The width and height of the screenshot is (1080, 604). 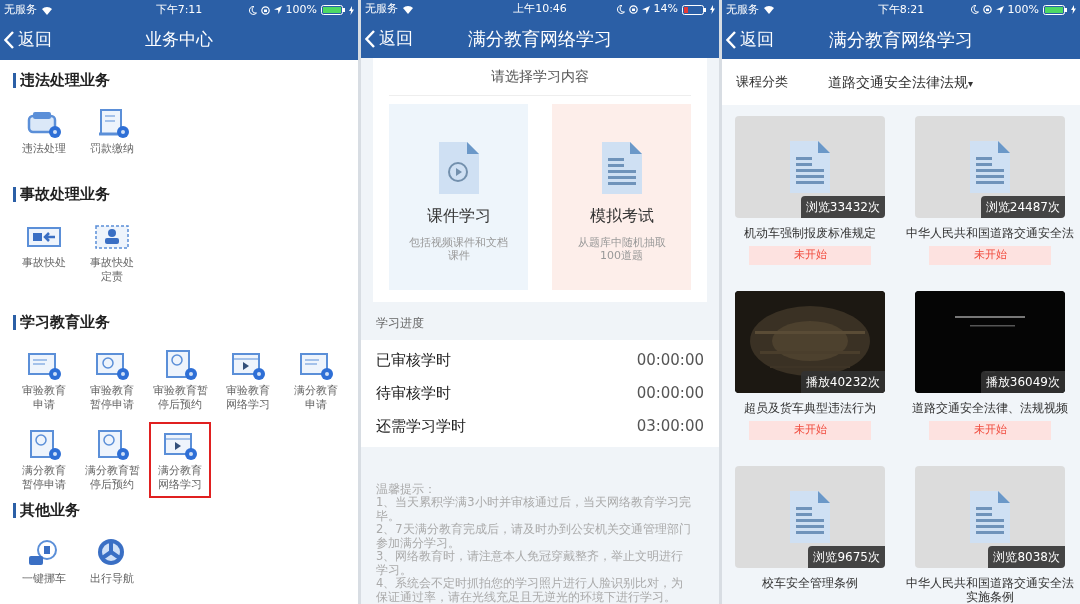 What do you see at coordinates (1026, 557) in the screenshot?
I see `view-count: 浏览8038次` at bounding box center [1026, 557].